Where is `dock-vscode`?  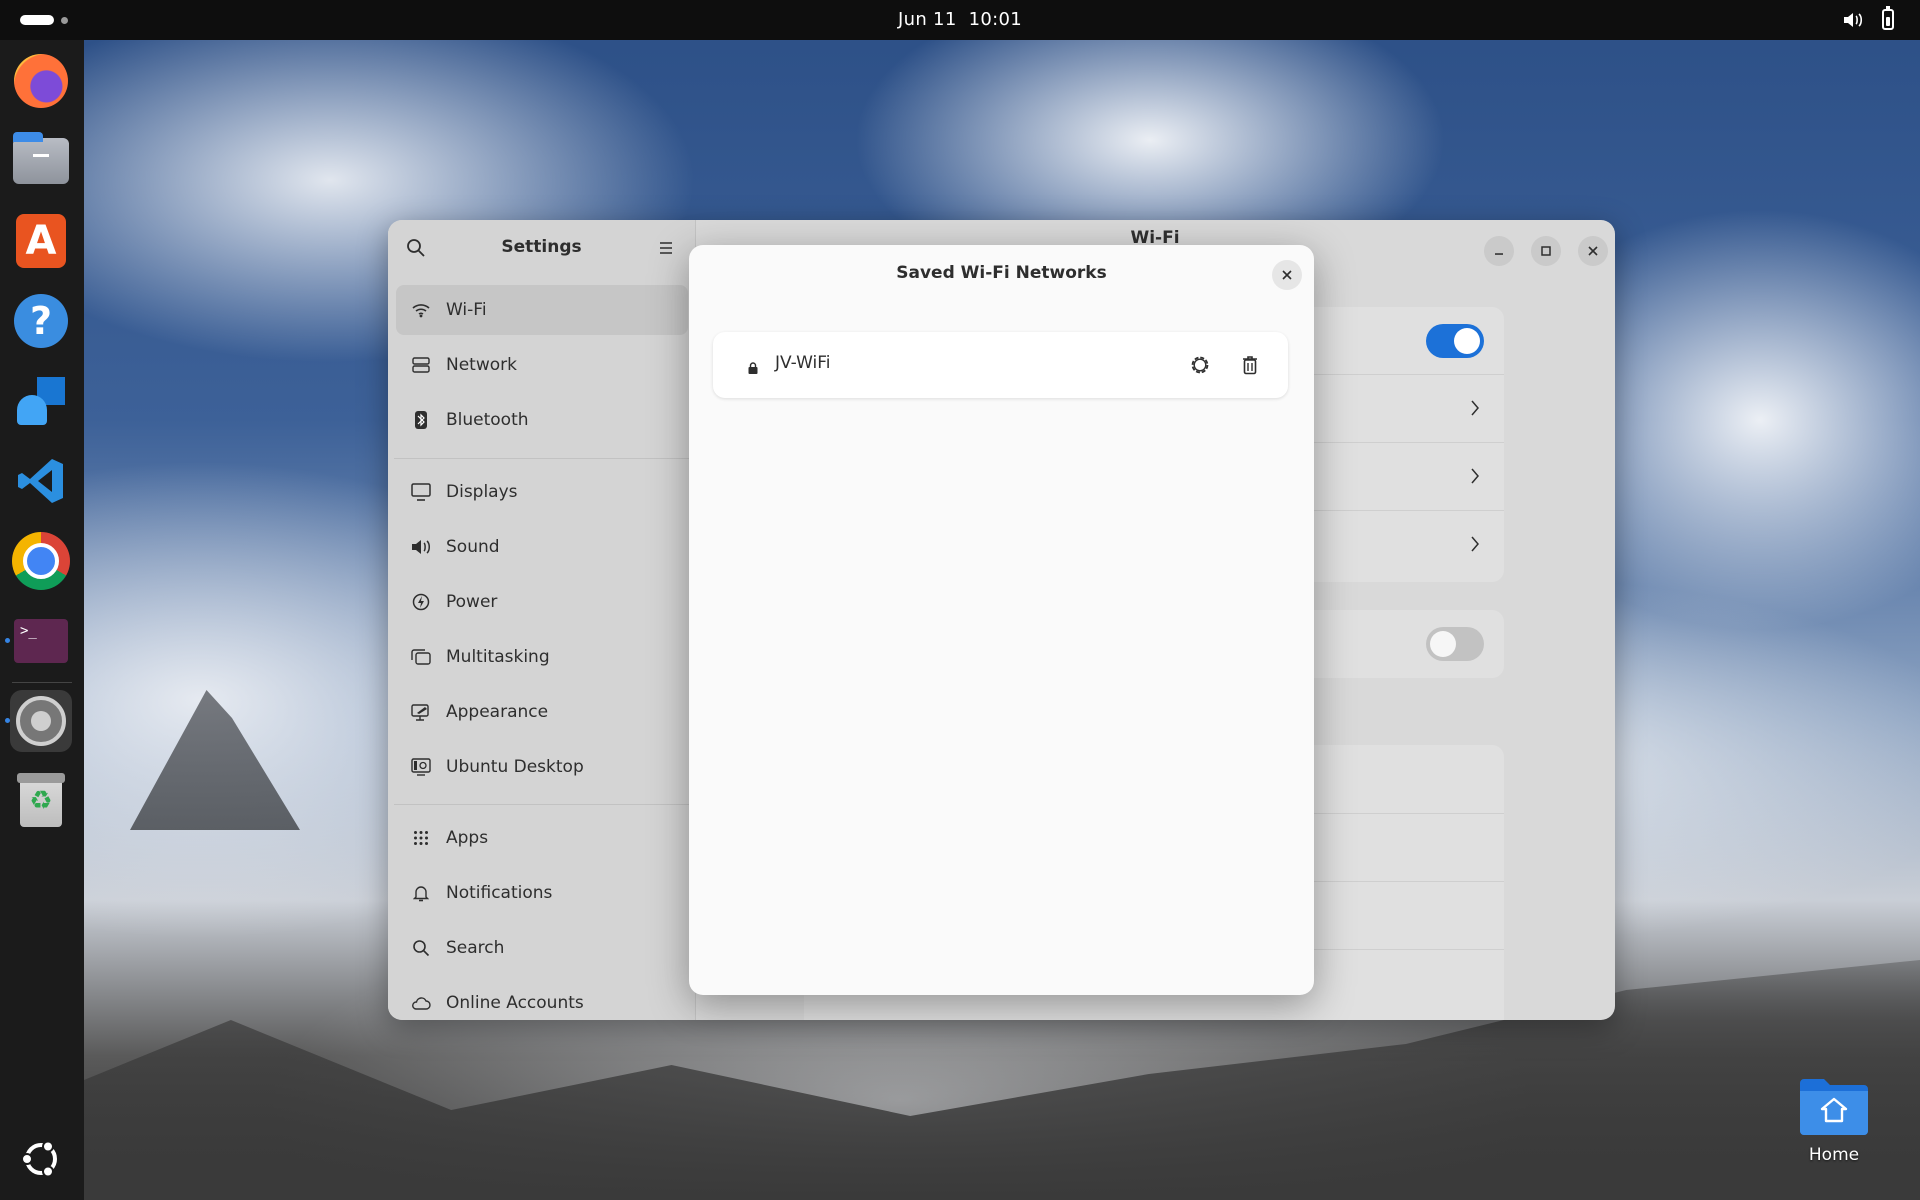 dock-vscode is located at coordinates (41, 481).